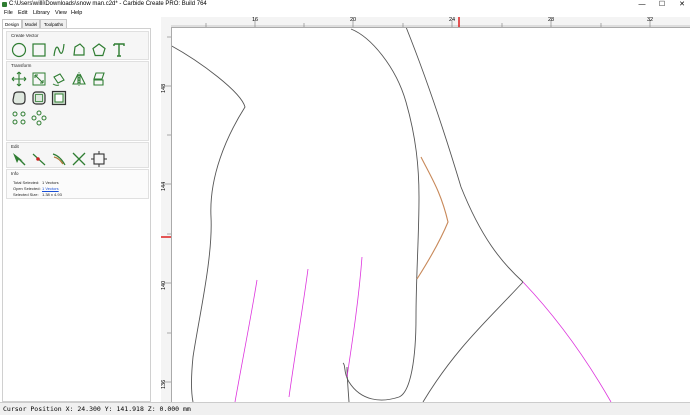 The height and width of the screenshot is (415, 690). I want to click on node-edit-icon, so click(19, 159).